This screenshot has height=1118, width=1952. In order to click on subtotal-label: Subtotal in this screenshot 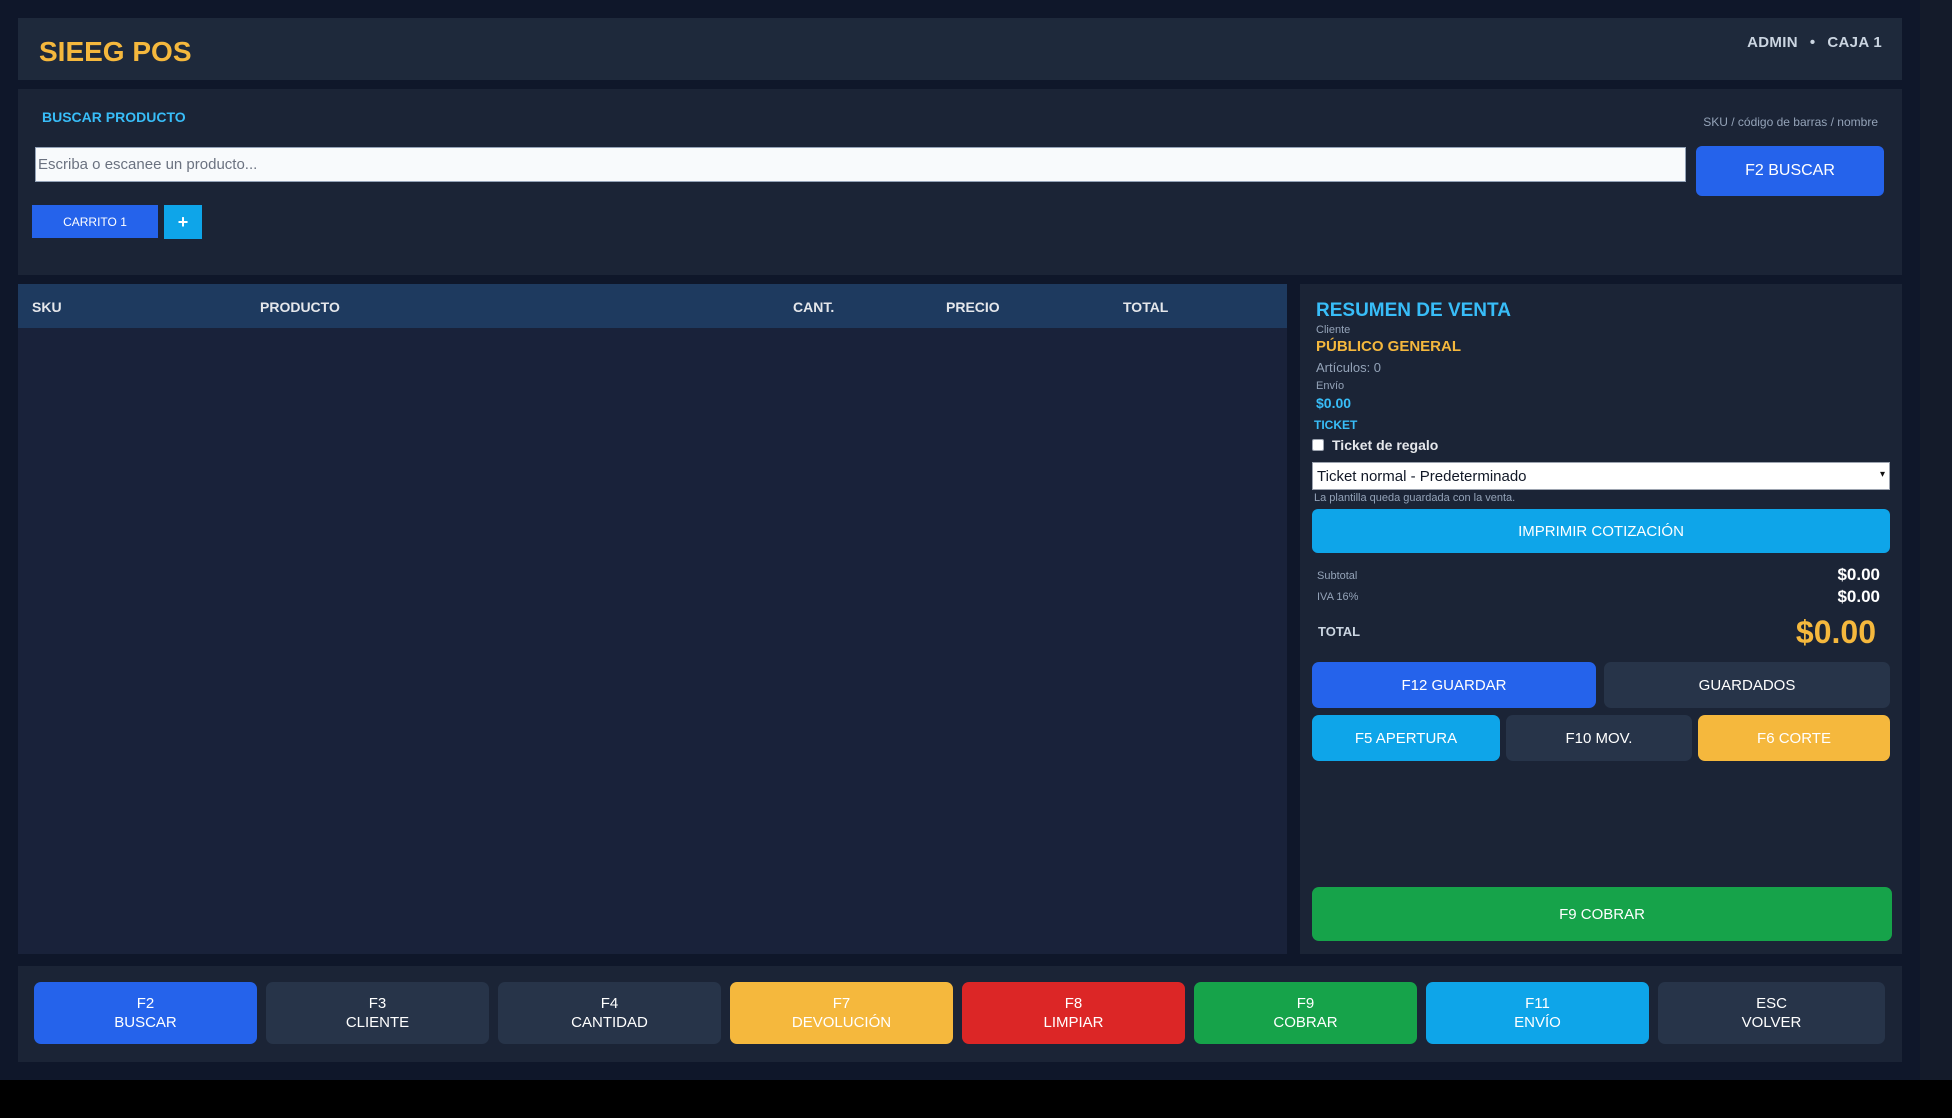, I will do `click(1337, 576)`.